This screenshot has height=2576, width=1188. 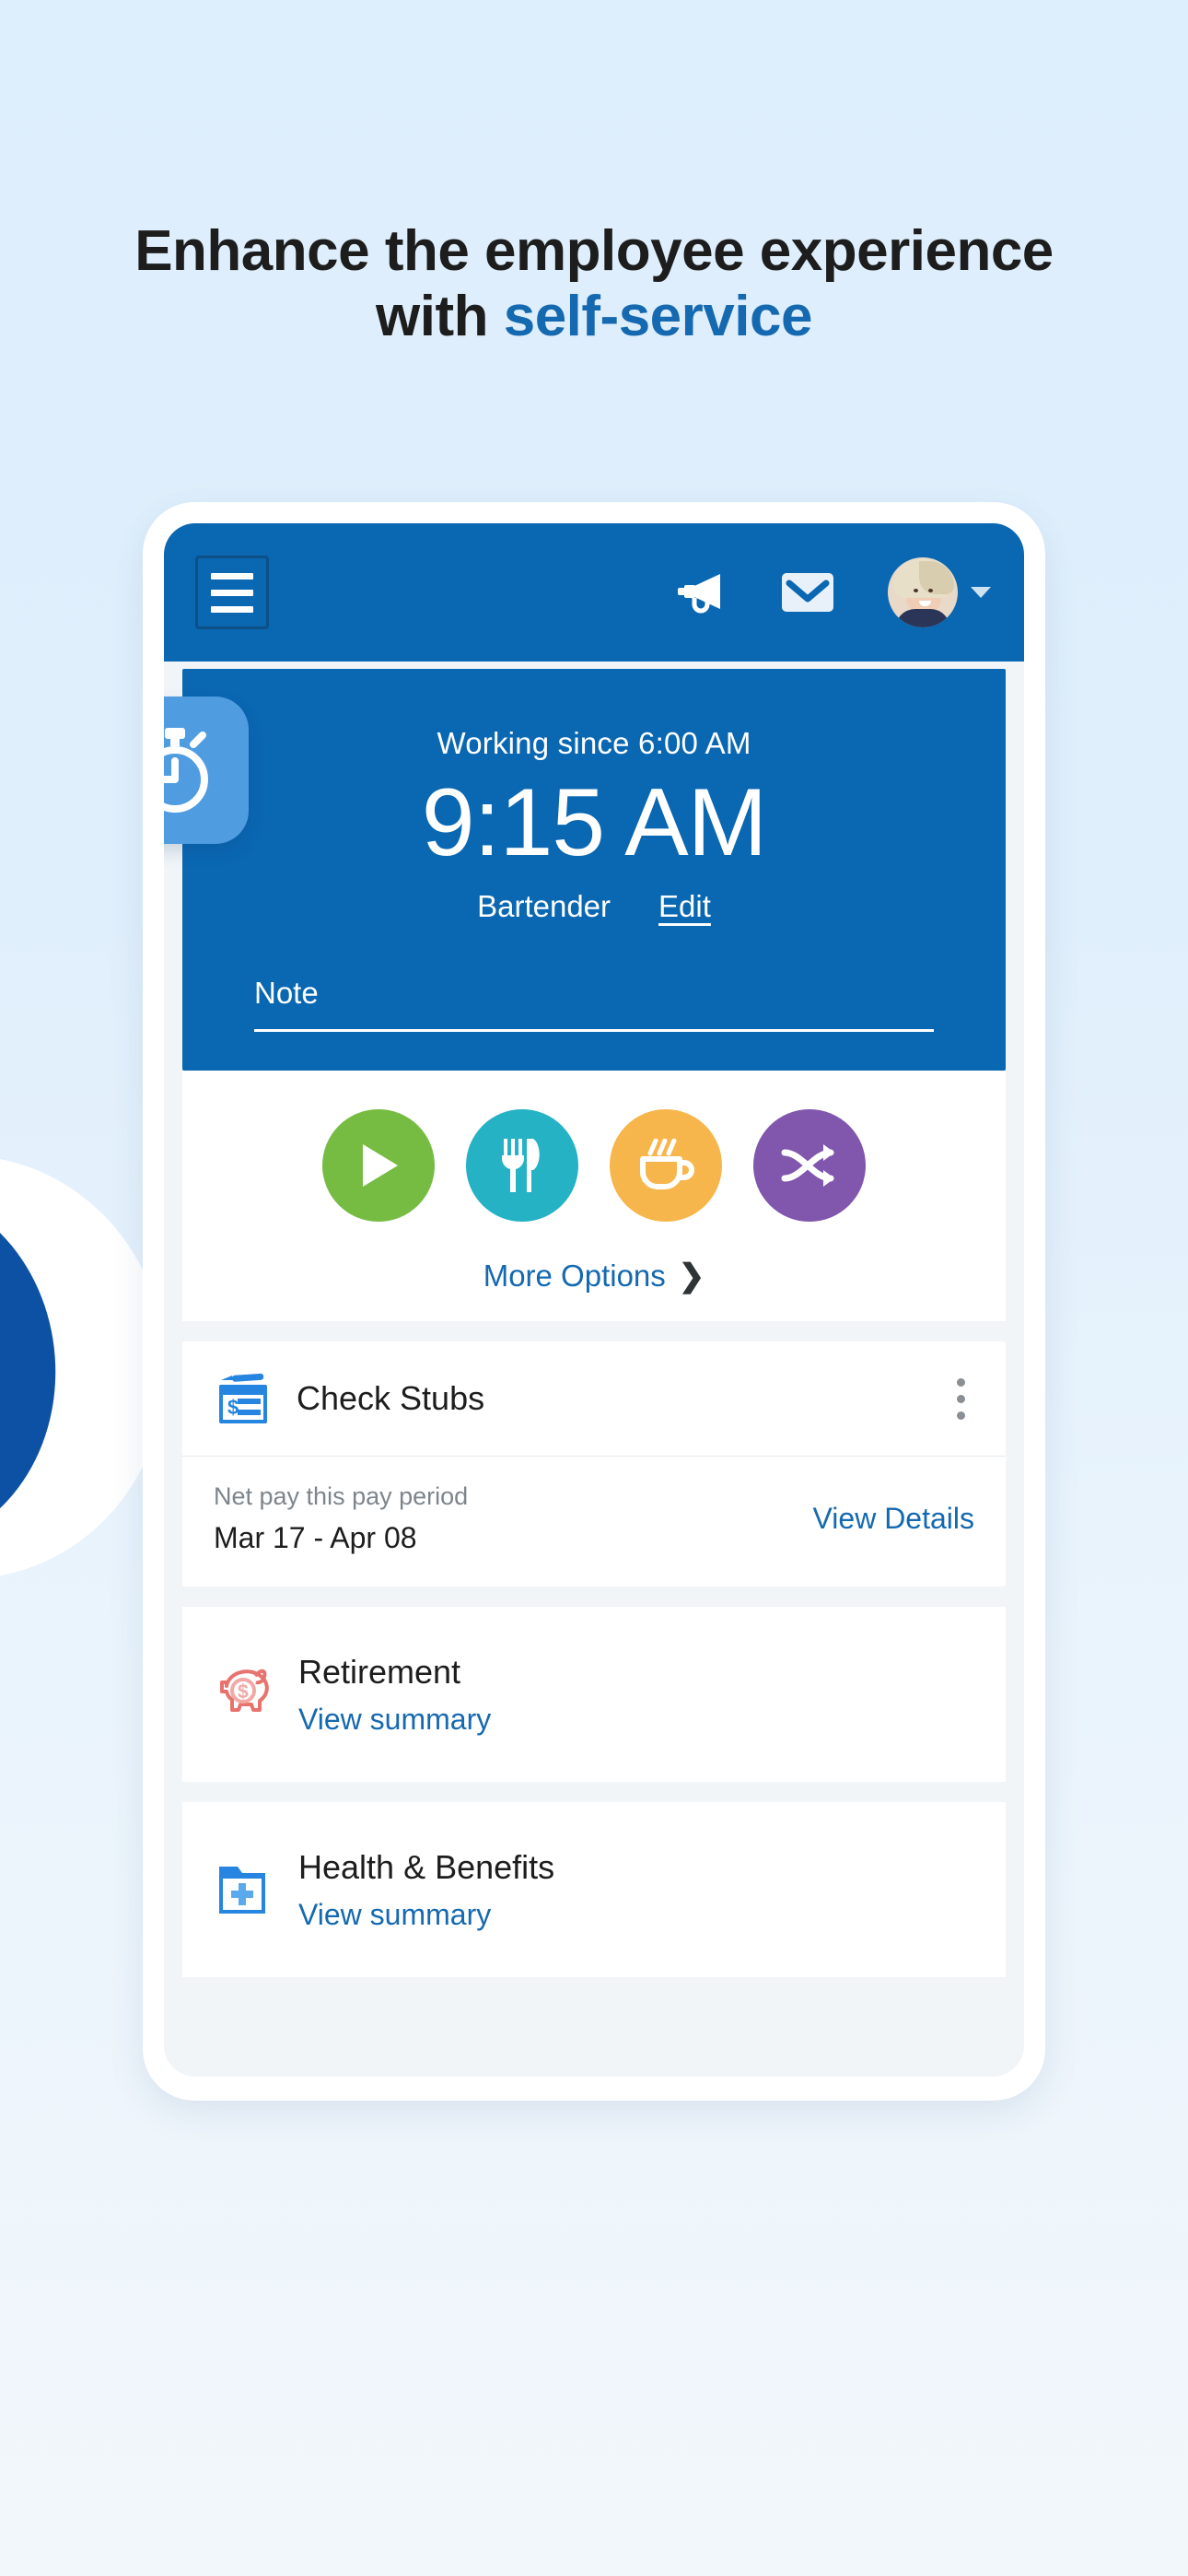 What do you see at coordinates (594, 822) in the screenshot?
I see `current-time: 9:15 AM` at bounding box center [594, 822].